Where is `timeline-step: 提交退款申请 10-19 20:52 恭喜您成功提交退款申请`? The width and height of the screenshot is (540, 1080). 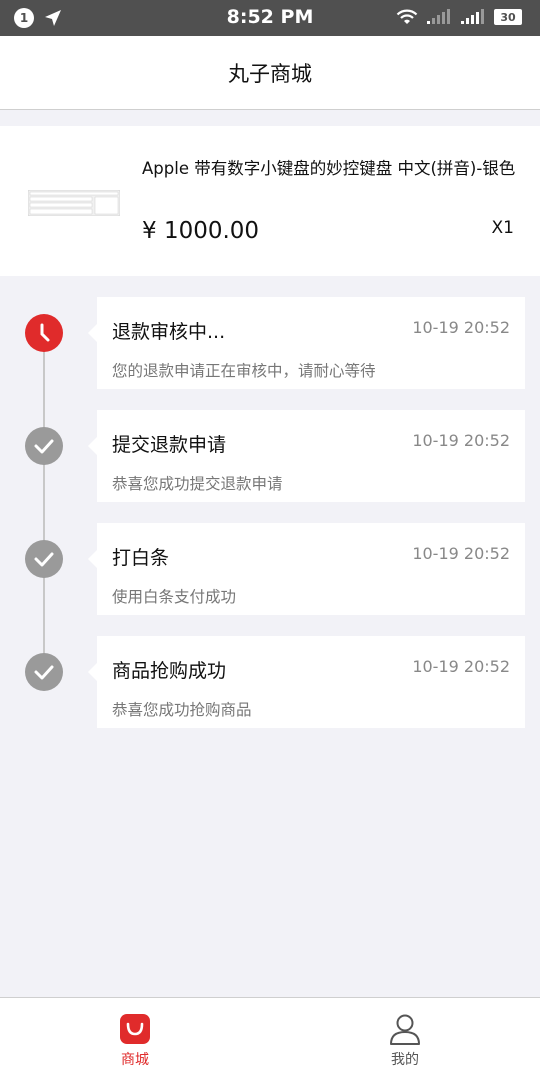 timeline-step: 提交退款申请 10-19 20:52 恭喜您成功提交退款申请 is located at coordinates (270, 456).